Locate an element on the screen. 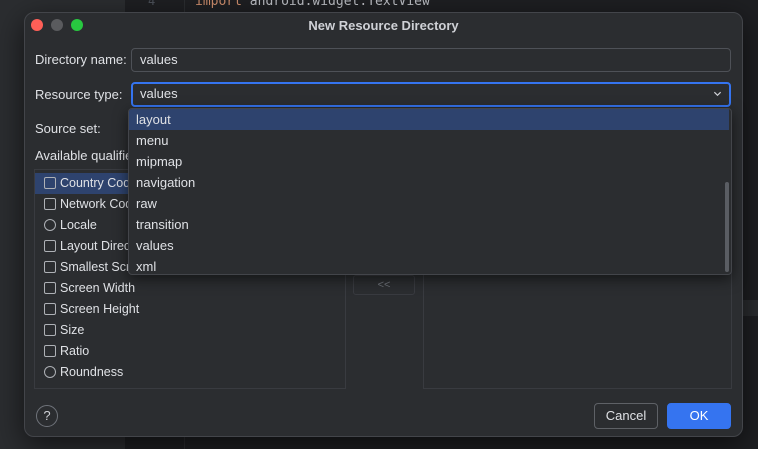  dialog-title: New Resource Directory is located at coordinates (383, 25).